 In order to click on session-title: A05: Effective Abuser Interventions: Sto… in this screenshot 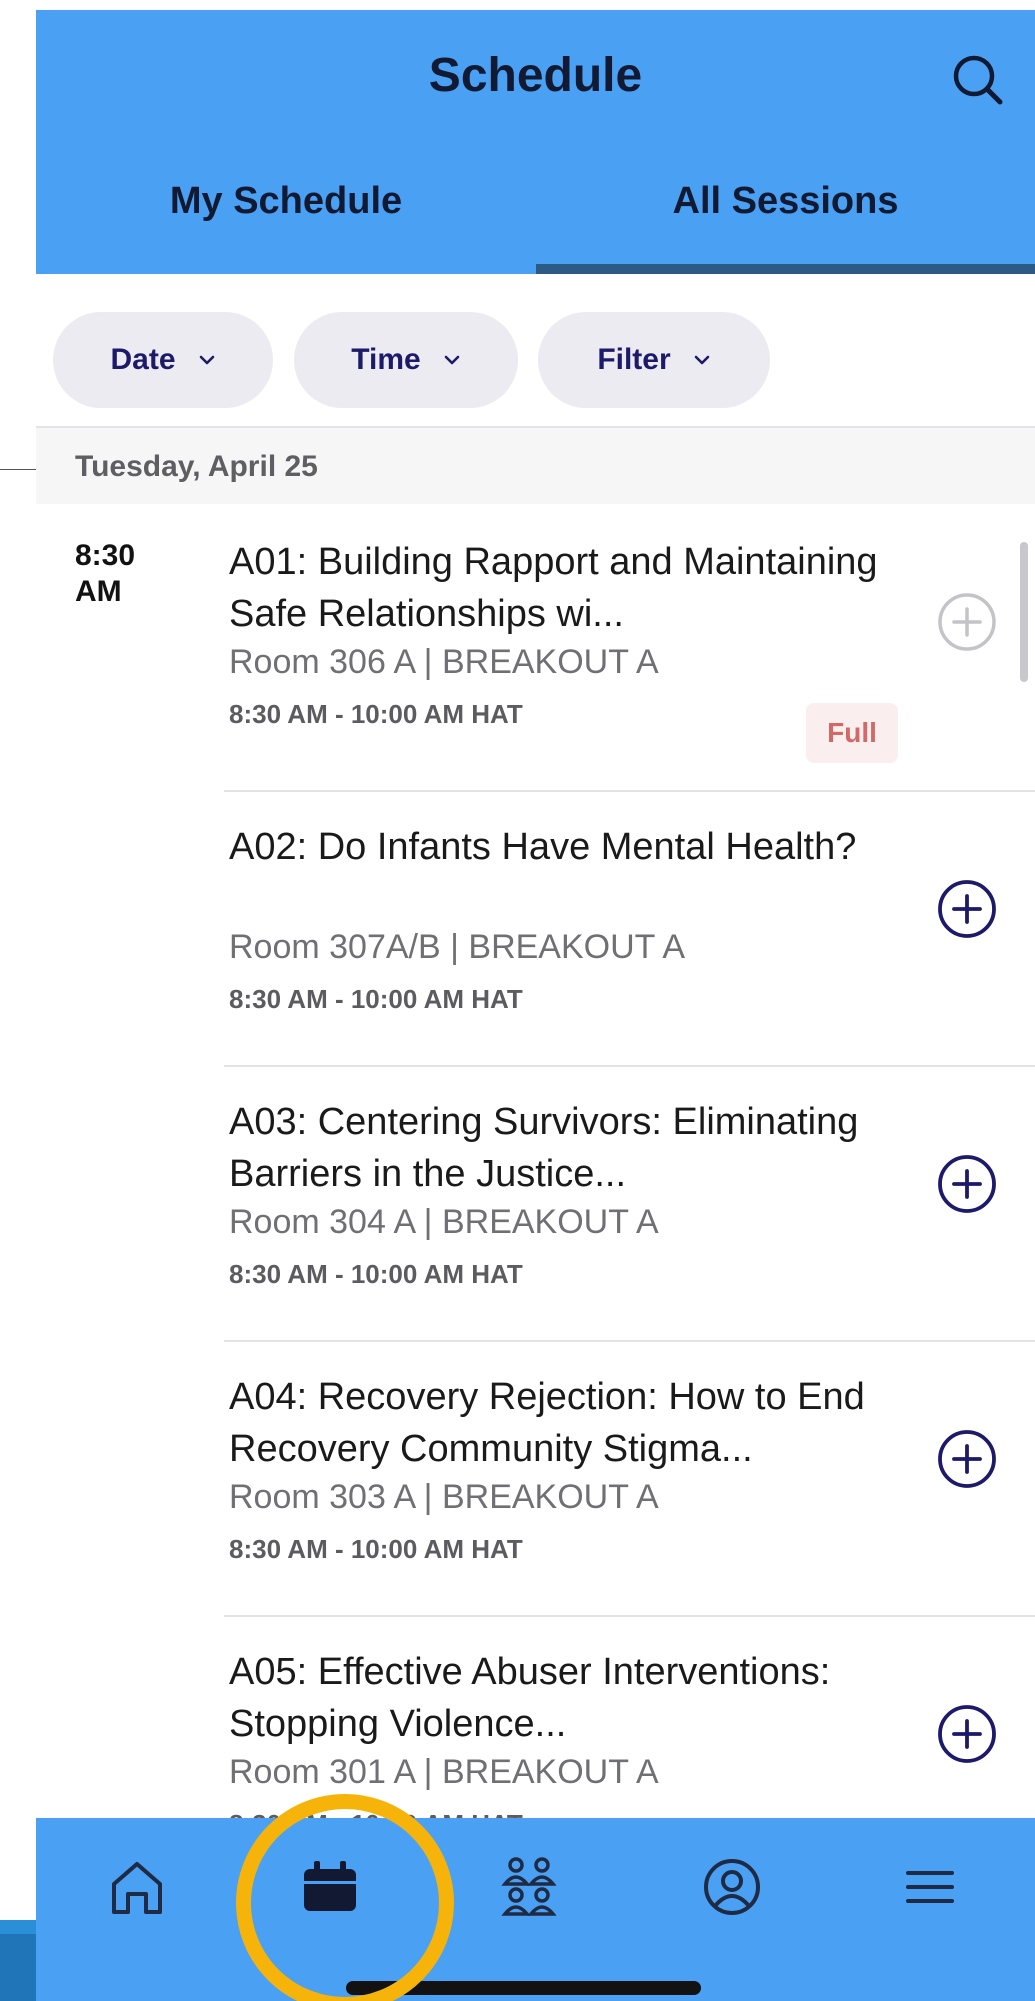, I will do `click(530, 1698)`.